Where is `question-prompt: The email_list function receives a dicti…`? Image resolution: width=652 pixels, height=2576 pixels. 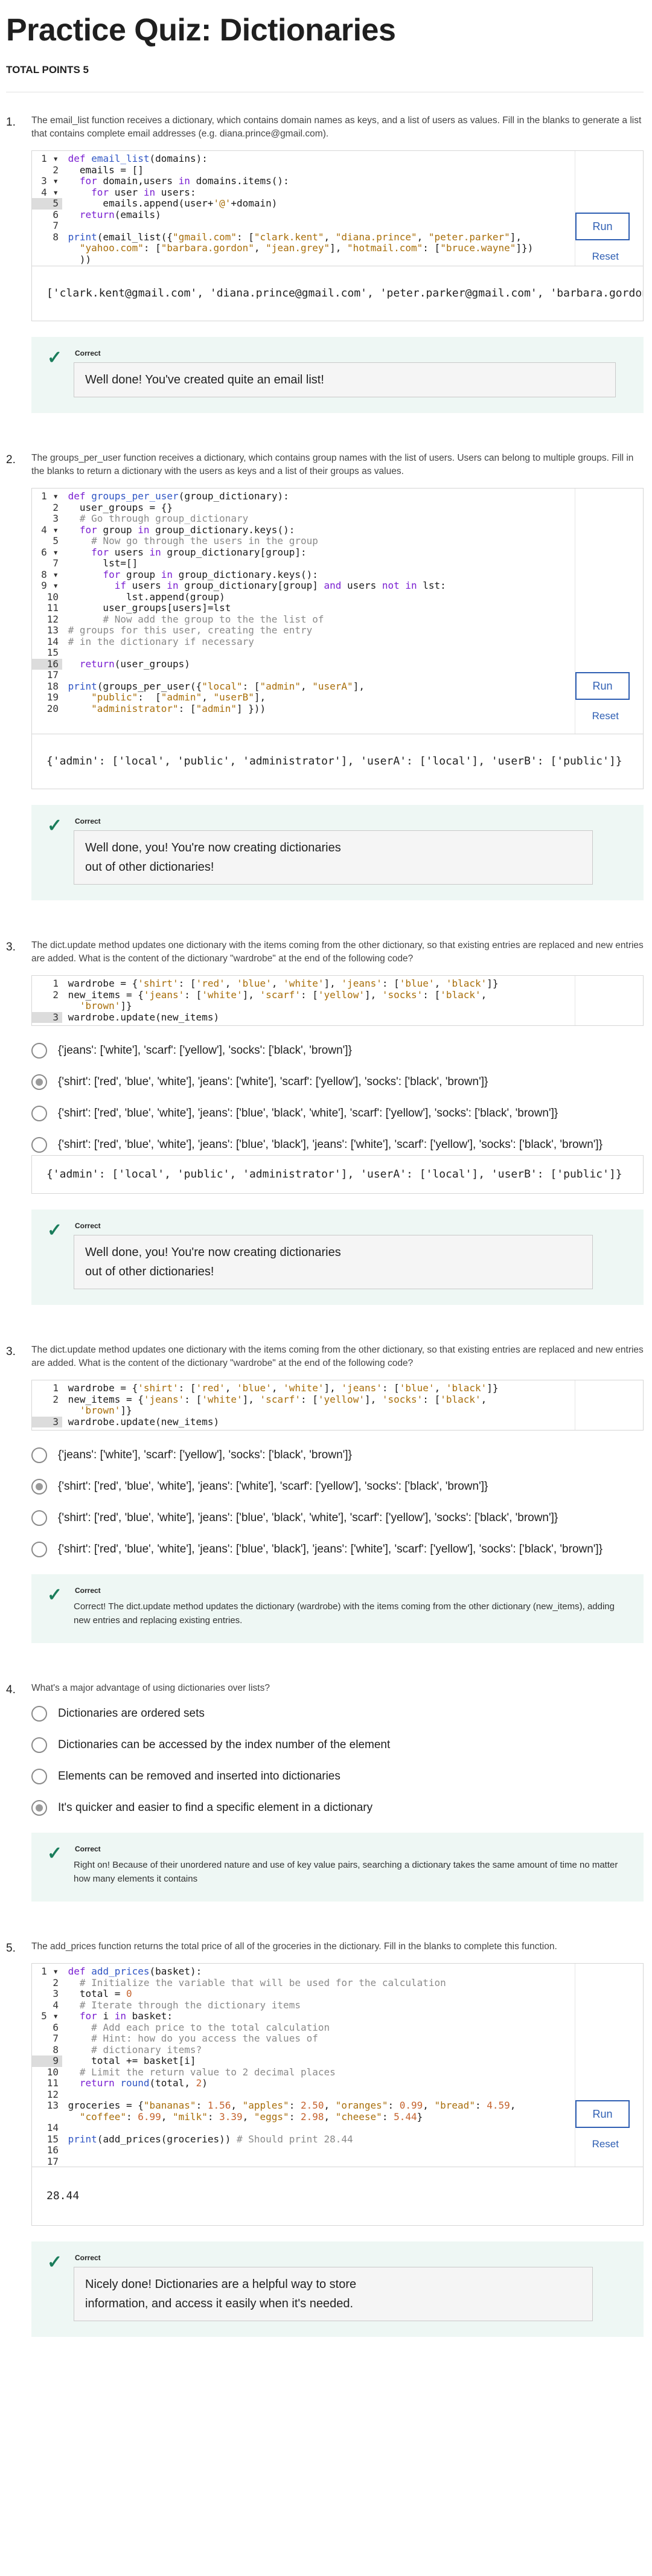 question-prompt: The email_list function receives a dicti… is located at coordinates (336, 127).